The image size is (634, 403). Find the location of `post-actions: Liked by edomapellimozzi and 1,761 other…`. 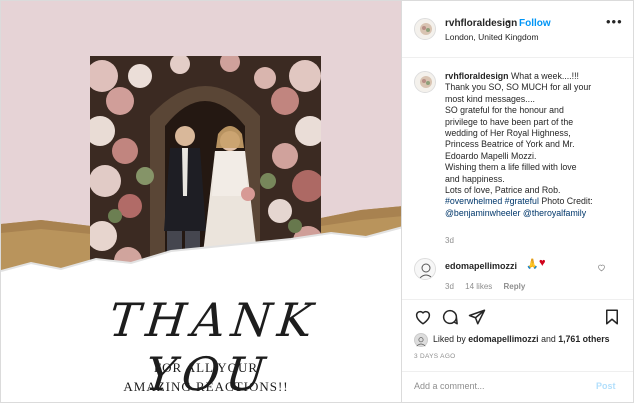

post-actions: Liked by edomapellimozzi and 1,761 other… is located at coordinates (517, 339).